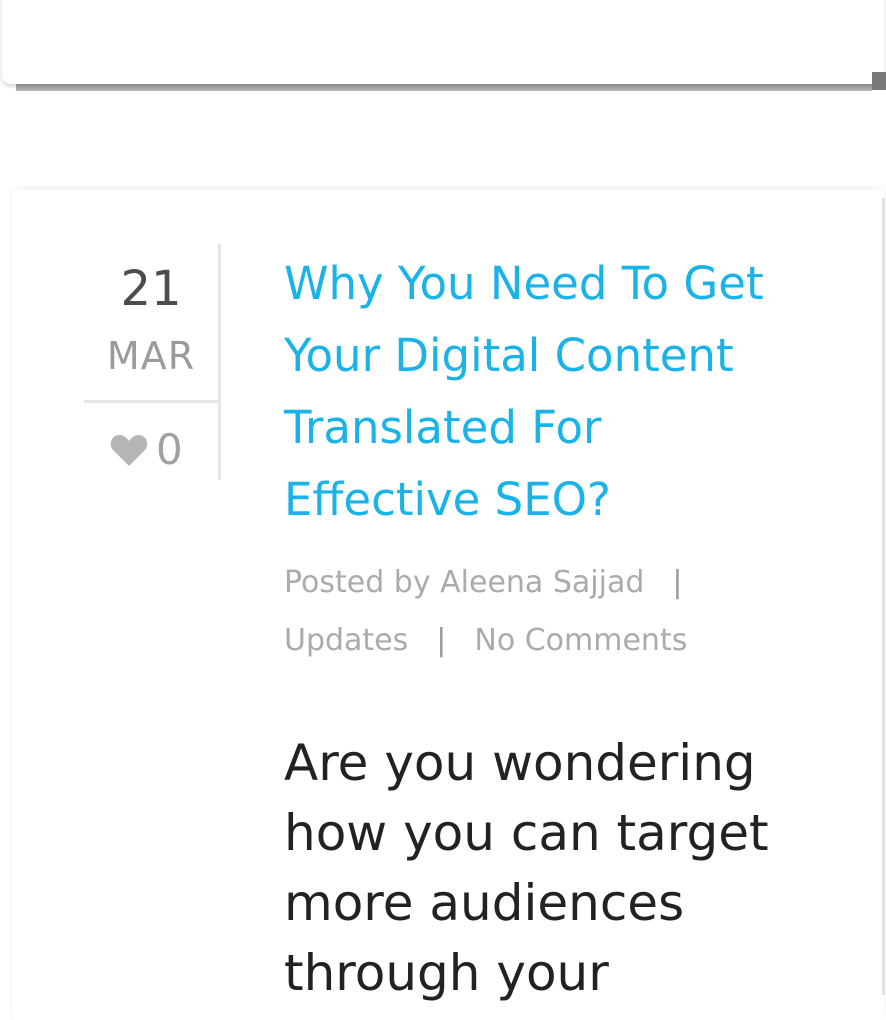  I want to click on heart-icon, so click(129, 450).